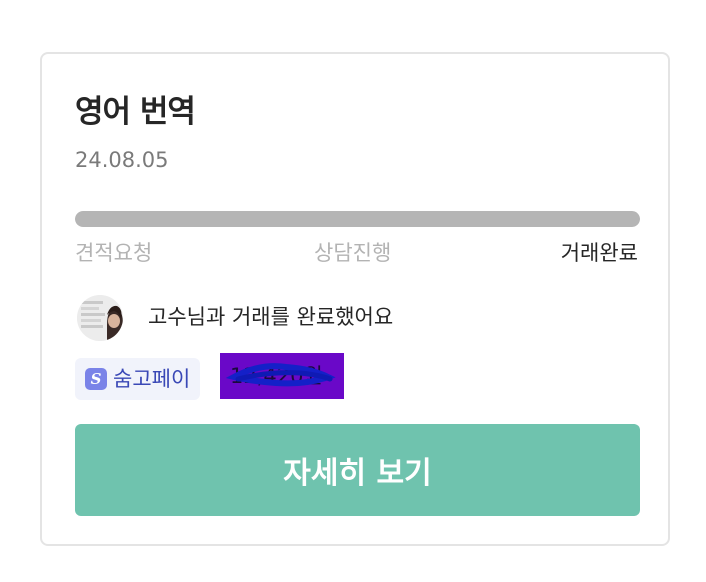 This screenshot has height=582, width=706. I want to click on card-title: 영어 번역, so click(135, 112).